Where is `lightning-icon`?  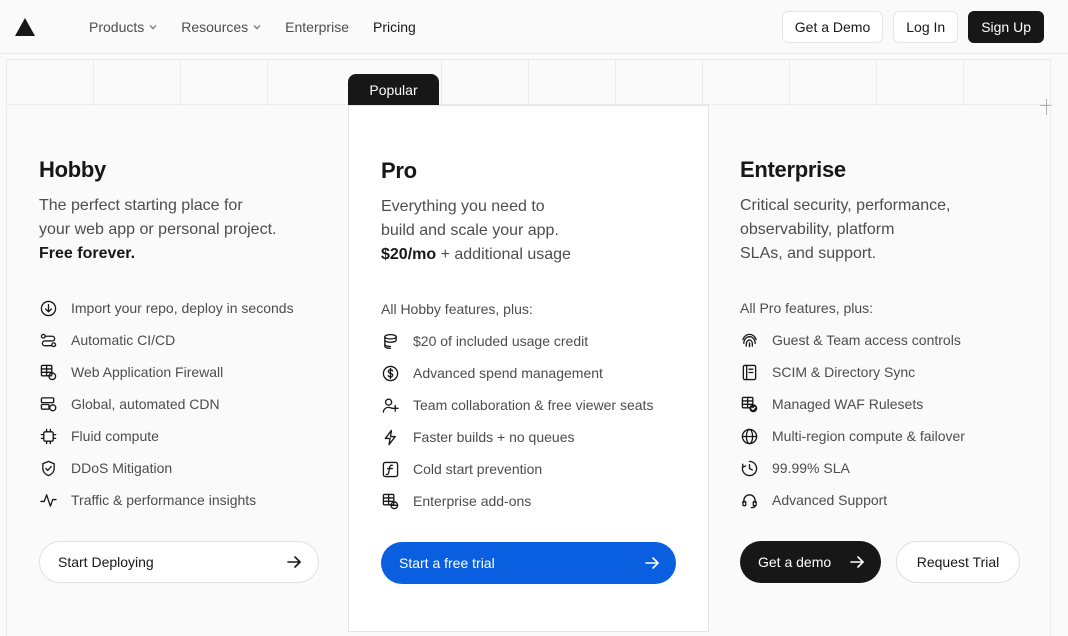
lightning-icon is located at coordinates (390, 437).